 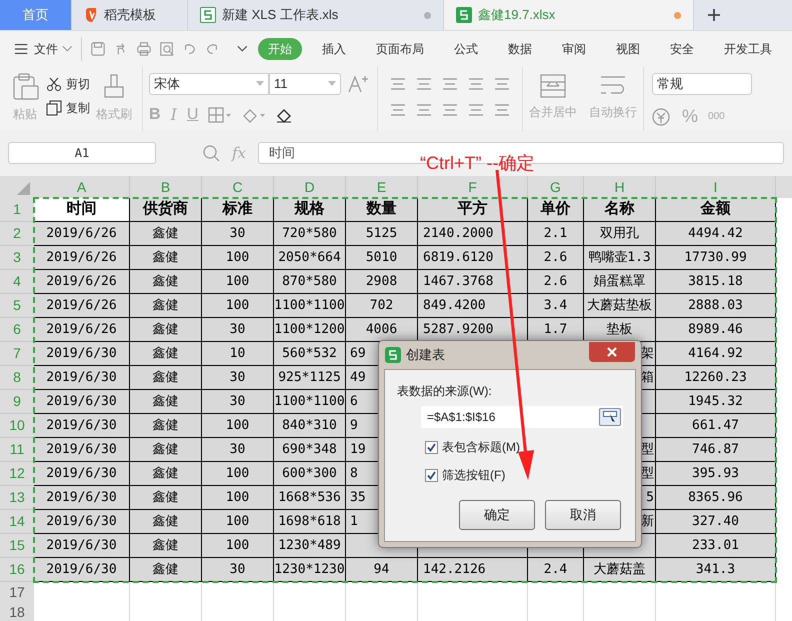 I want to click on table-cell: 2140.2000, so click(x=473, y=234).